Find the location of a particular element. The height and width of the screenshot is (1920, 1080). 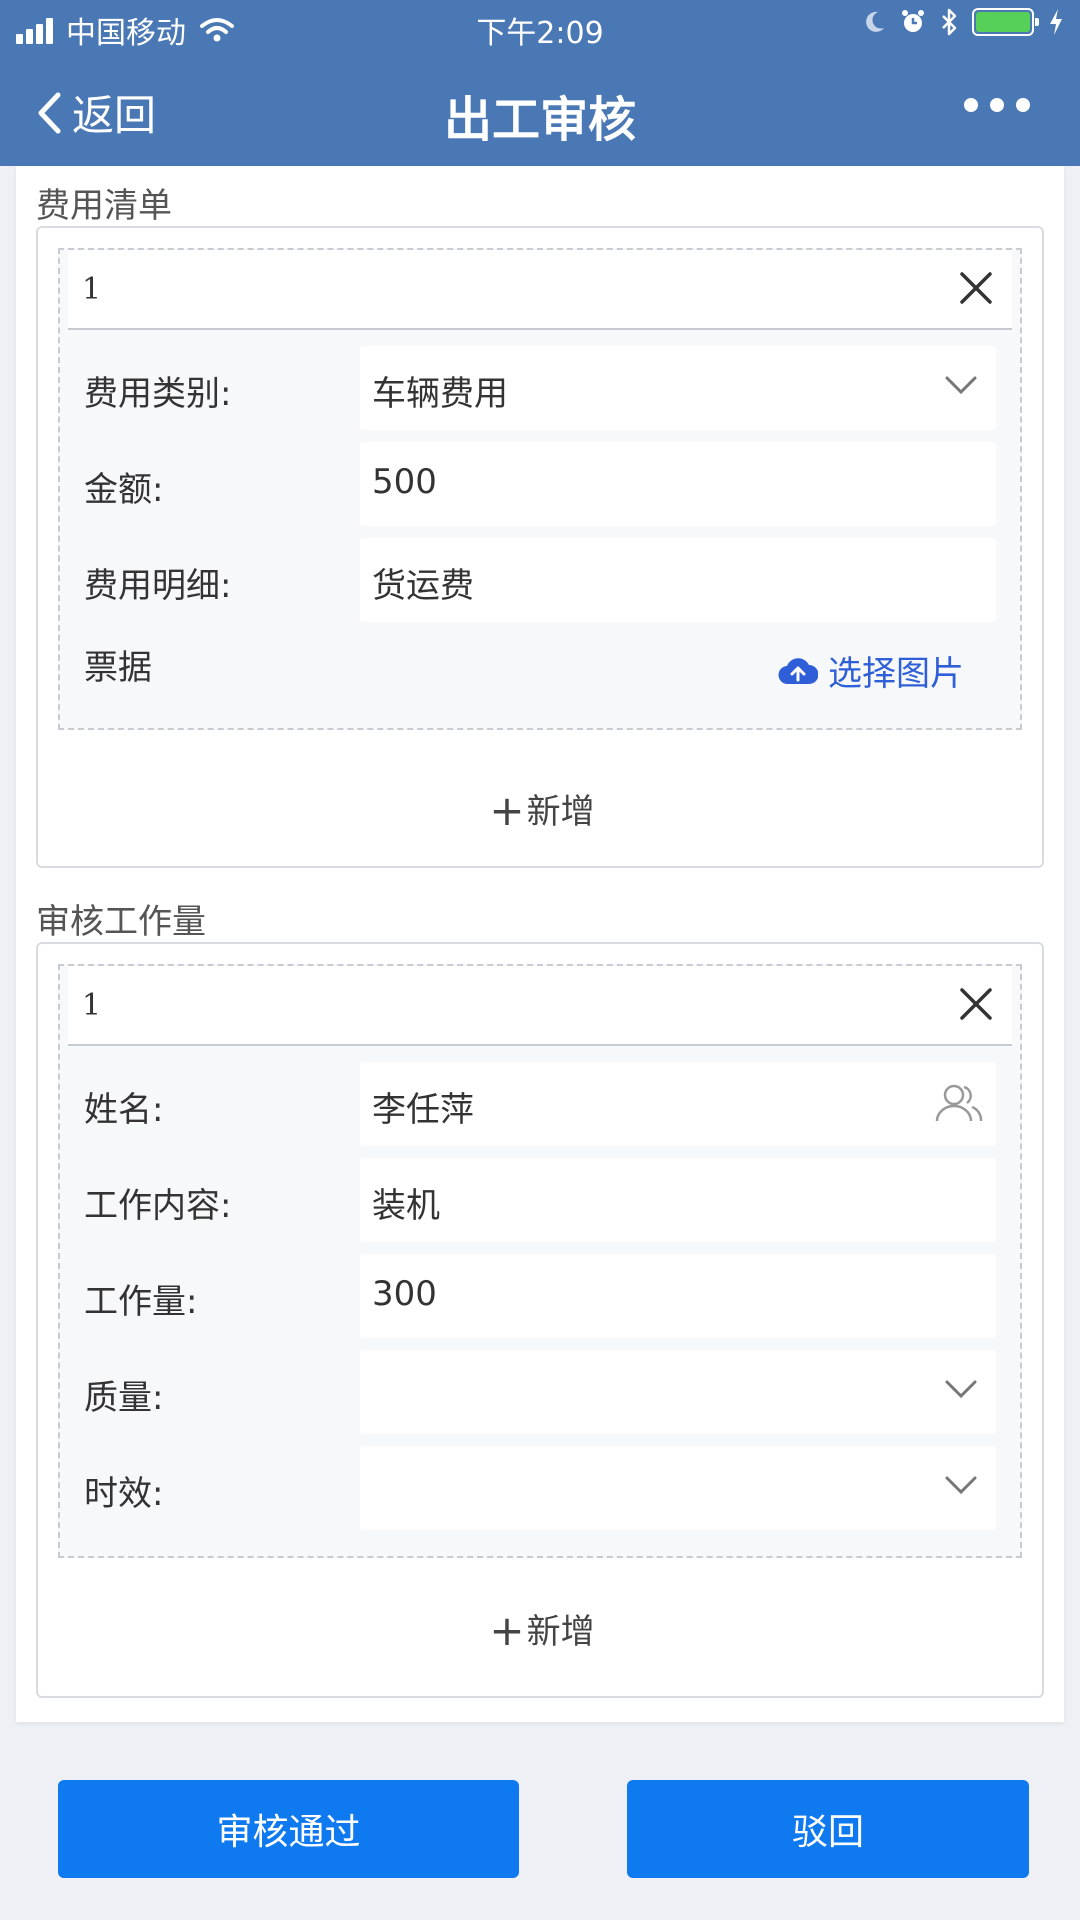

add-workload-label: 新增 is located at coordinates (560, 1632).